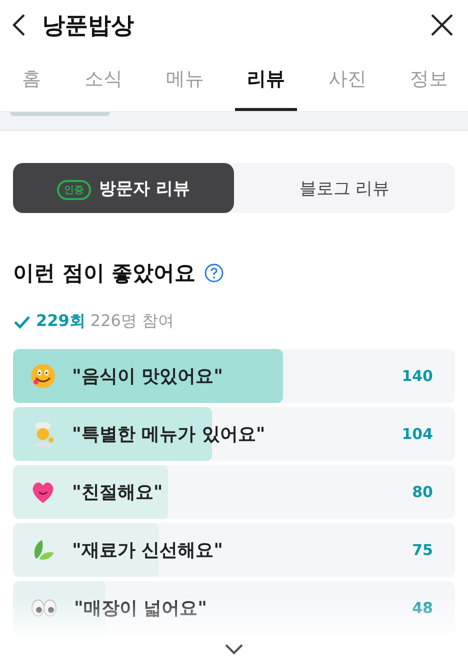 The width and height of the screenshot is (468, 670). Describe the element at coordinates (19, 25) in the screenshot. I see `back-icon` at that location.